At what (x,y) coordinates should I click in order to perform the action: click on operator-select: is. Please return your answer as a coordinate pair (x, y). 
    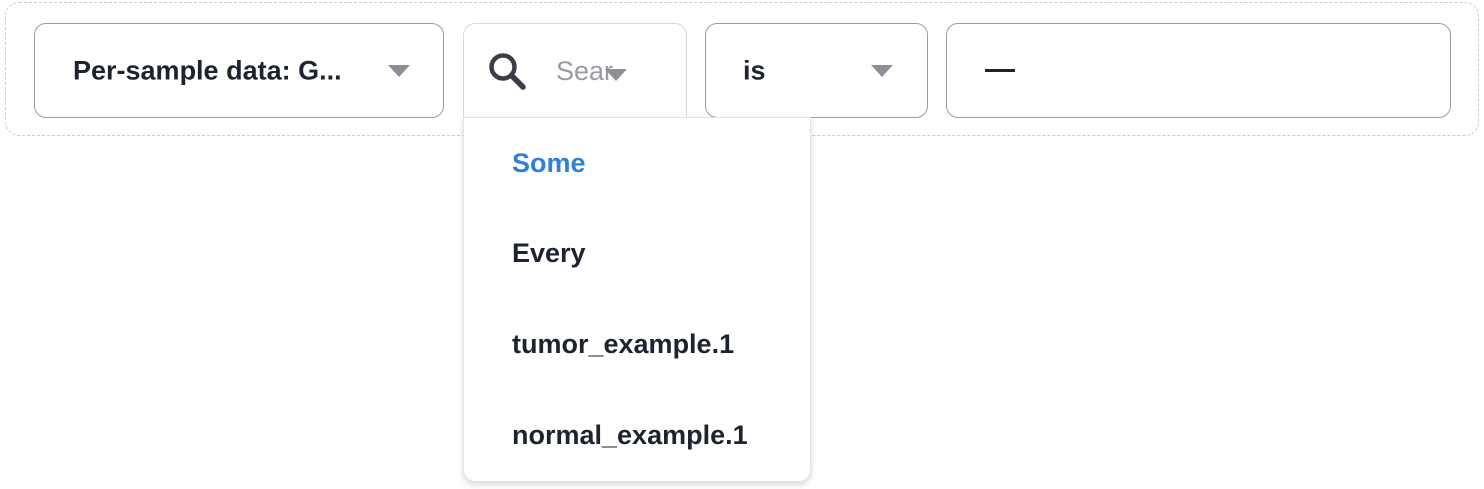
    Looking at the image, I should click on (816, 70).